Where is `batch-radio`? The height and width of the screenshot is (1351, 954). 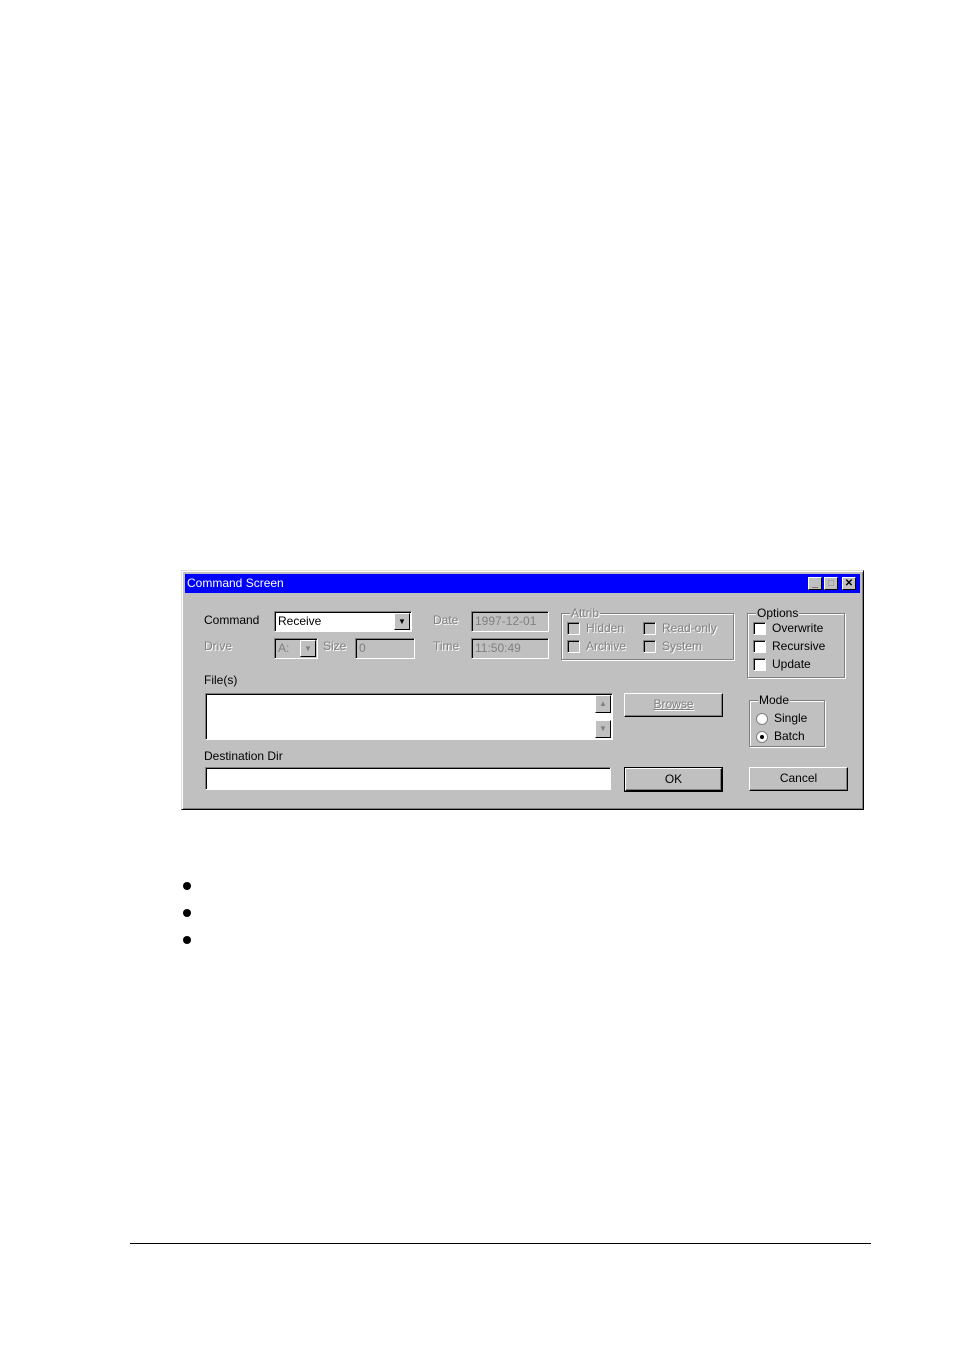 batch-radio is located at coordinates (762, 737).